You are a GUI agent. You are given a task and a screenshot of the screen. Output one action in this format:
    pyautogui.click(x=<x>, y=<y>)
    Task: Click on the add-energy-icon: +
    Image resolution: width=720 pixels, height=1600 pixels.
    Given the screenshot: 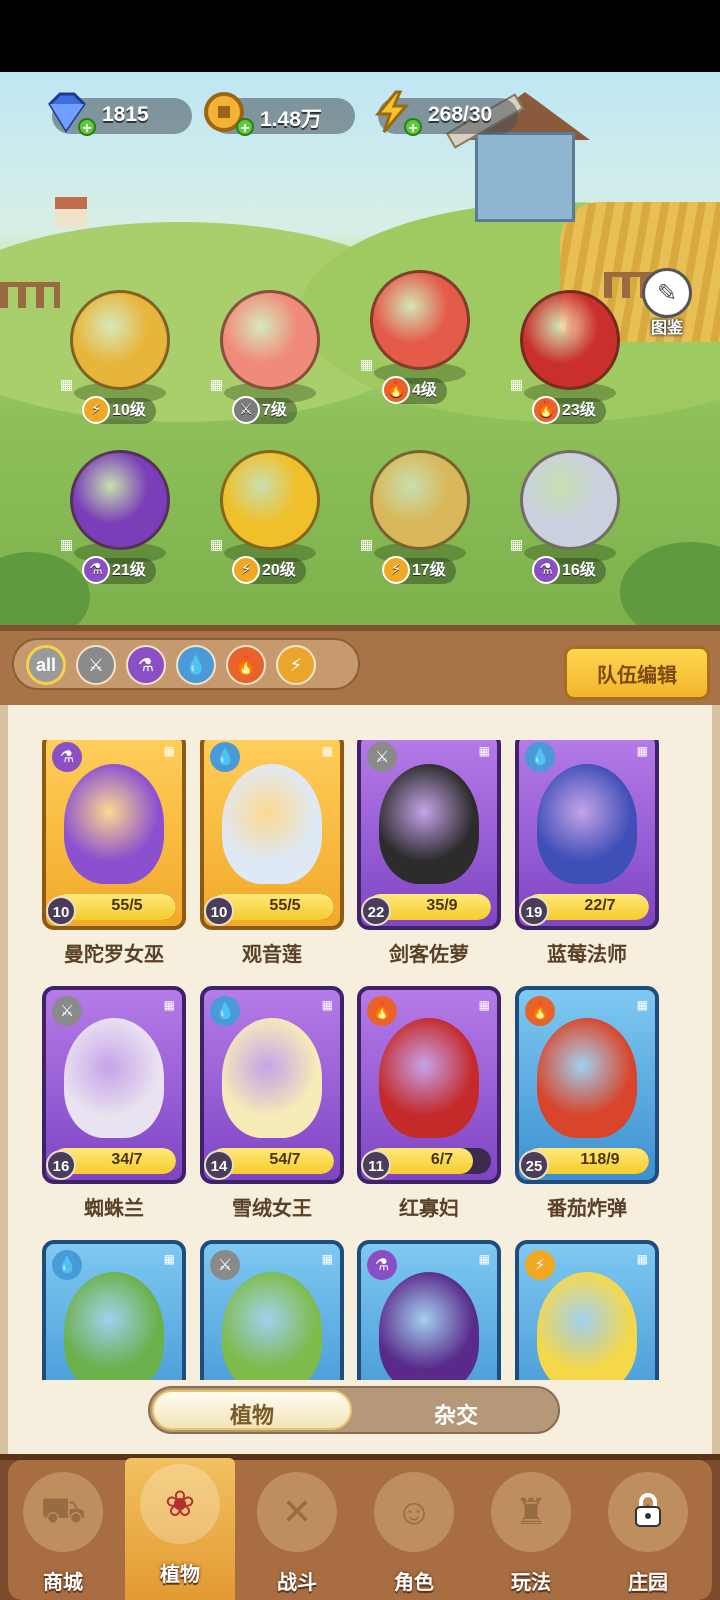 What is the action you would take?
    pyautogui.click(x=413, y=127)
    